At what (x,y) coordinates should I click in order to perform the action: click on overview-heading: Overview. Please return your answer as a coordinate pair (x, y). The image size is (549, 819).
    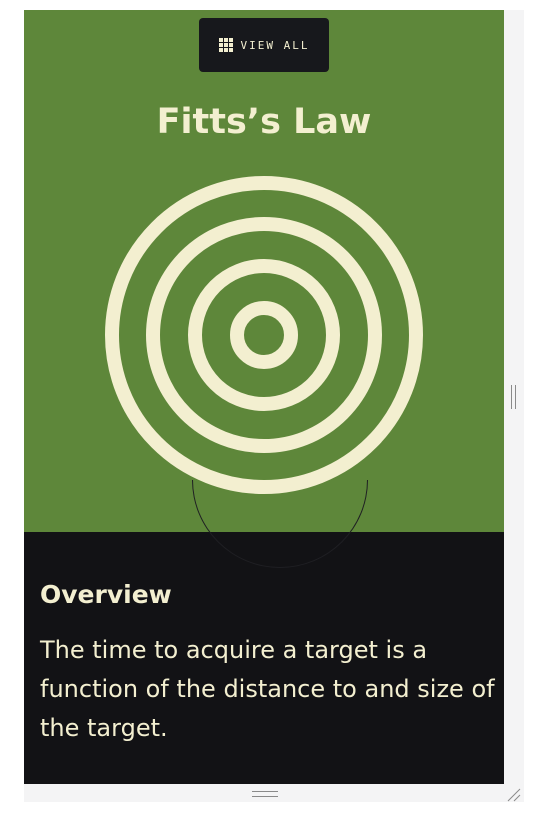
    Looking at the image, I should click on (106, 594).